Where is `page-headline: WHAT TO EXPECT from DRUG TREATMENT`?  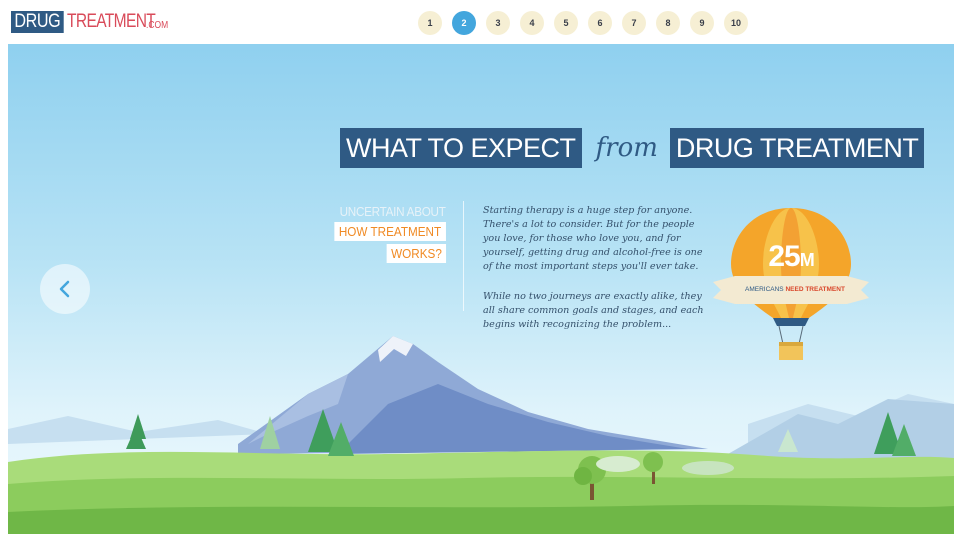
page-headline: WHAT TO EXPECT from DRUG TREATMENT is located at coordinates (632, 148).